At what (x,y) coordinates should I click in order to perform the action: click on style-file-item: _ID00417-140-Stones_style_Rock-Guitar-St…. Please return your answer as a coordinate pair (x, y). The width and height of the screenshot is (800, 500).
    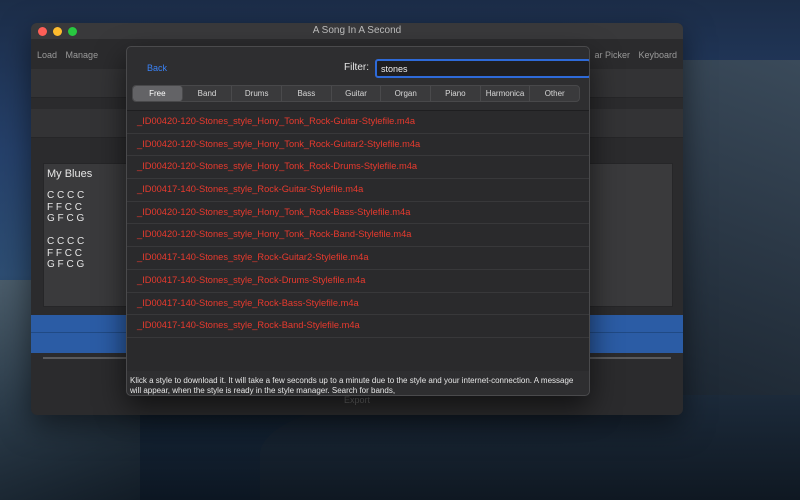
    Looking at the image, I should click on (358, 190).